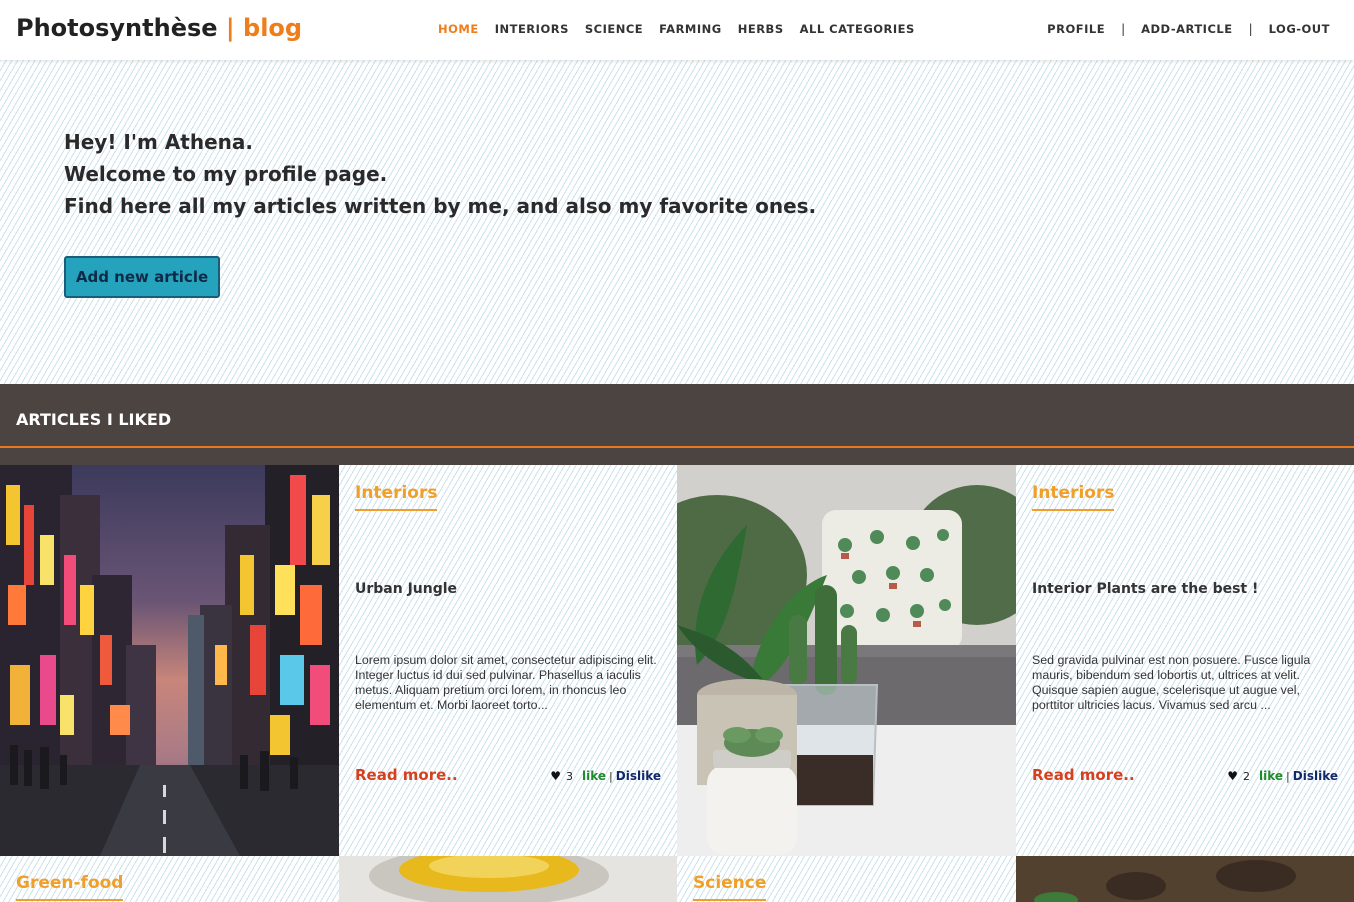 This screenshot has height=902, width=1354. I want to click on nav-herbs: HERBS, so click(761, 29).